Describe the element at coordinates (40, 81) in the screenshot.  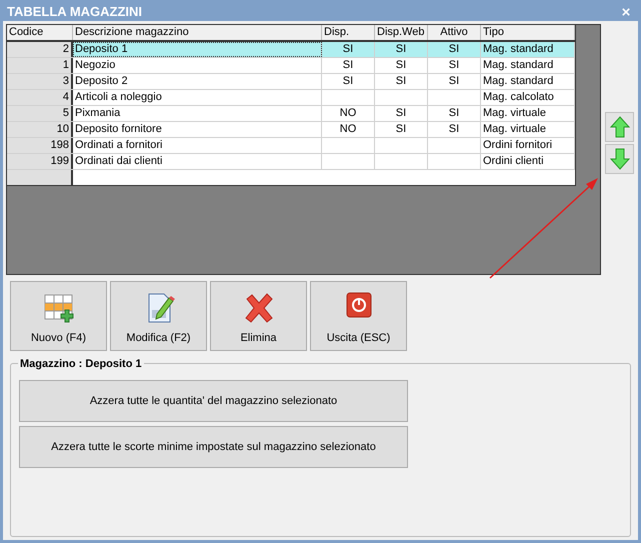
I see `table-cell: 3` at that location.